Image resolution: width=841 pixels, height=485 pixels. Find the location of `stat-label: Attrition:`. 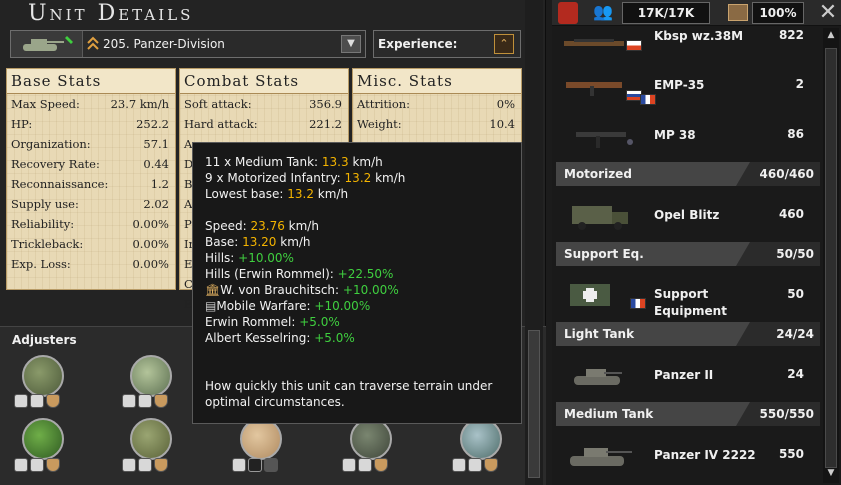

stat-label: Attrition: is located at coordinates (384, 104).